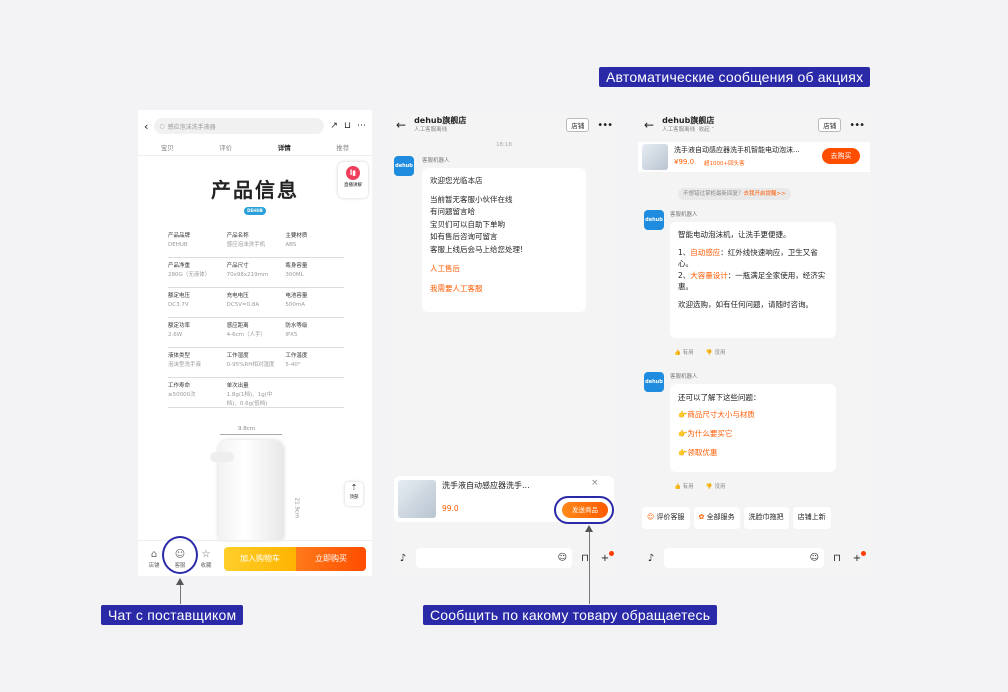  What do you see at coordinates (688, 130) in the screenshot?
I see `service-status: 人工客服离线 收起 ˄` at bounding box center [688, 130].